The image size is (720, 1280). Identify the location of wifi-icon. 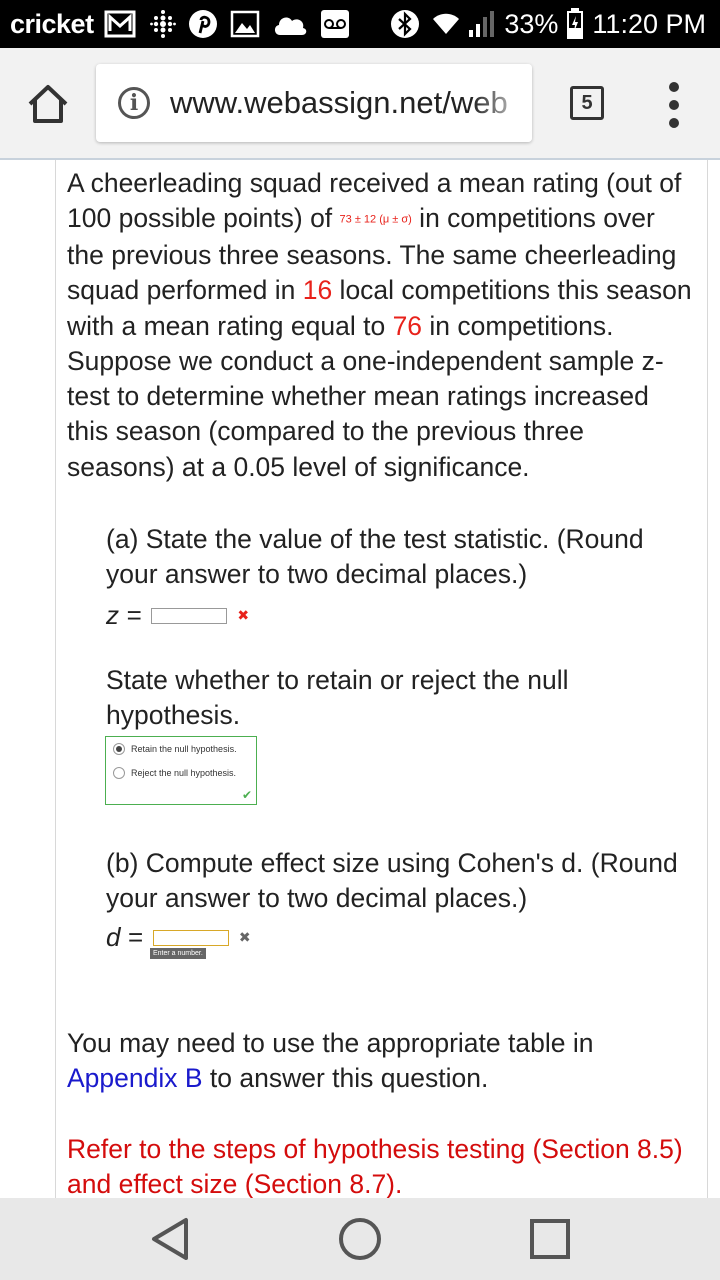
(446, 24).